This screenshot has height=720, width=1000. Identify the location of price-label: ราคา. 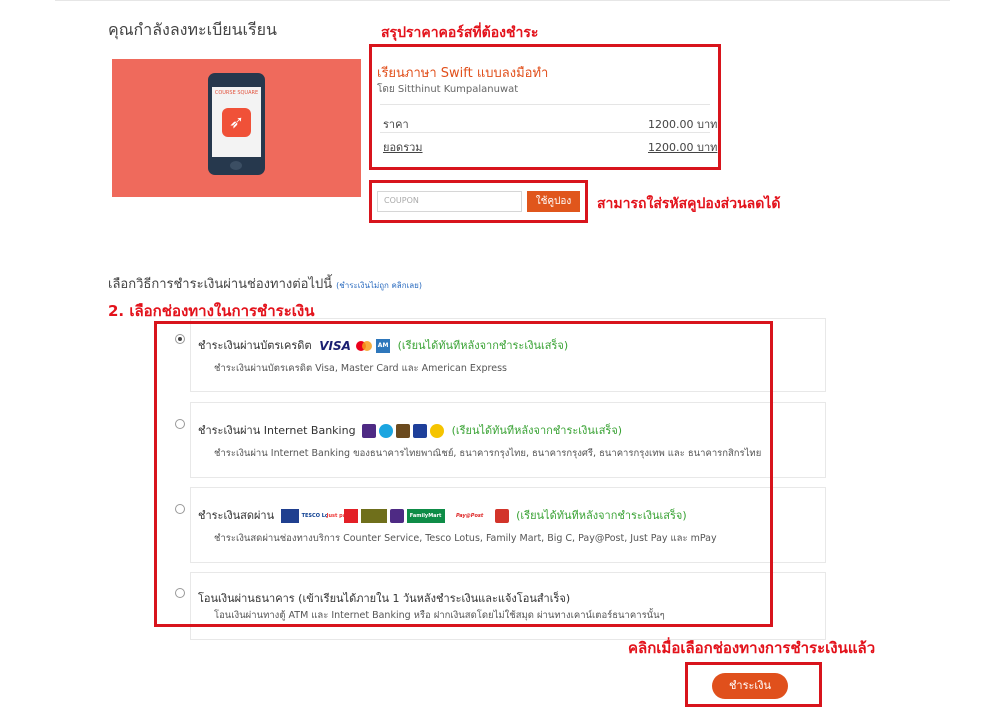
(396, 124).